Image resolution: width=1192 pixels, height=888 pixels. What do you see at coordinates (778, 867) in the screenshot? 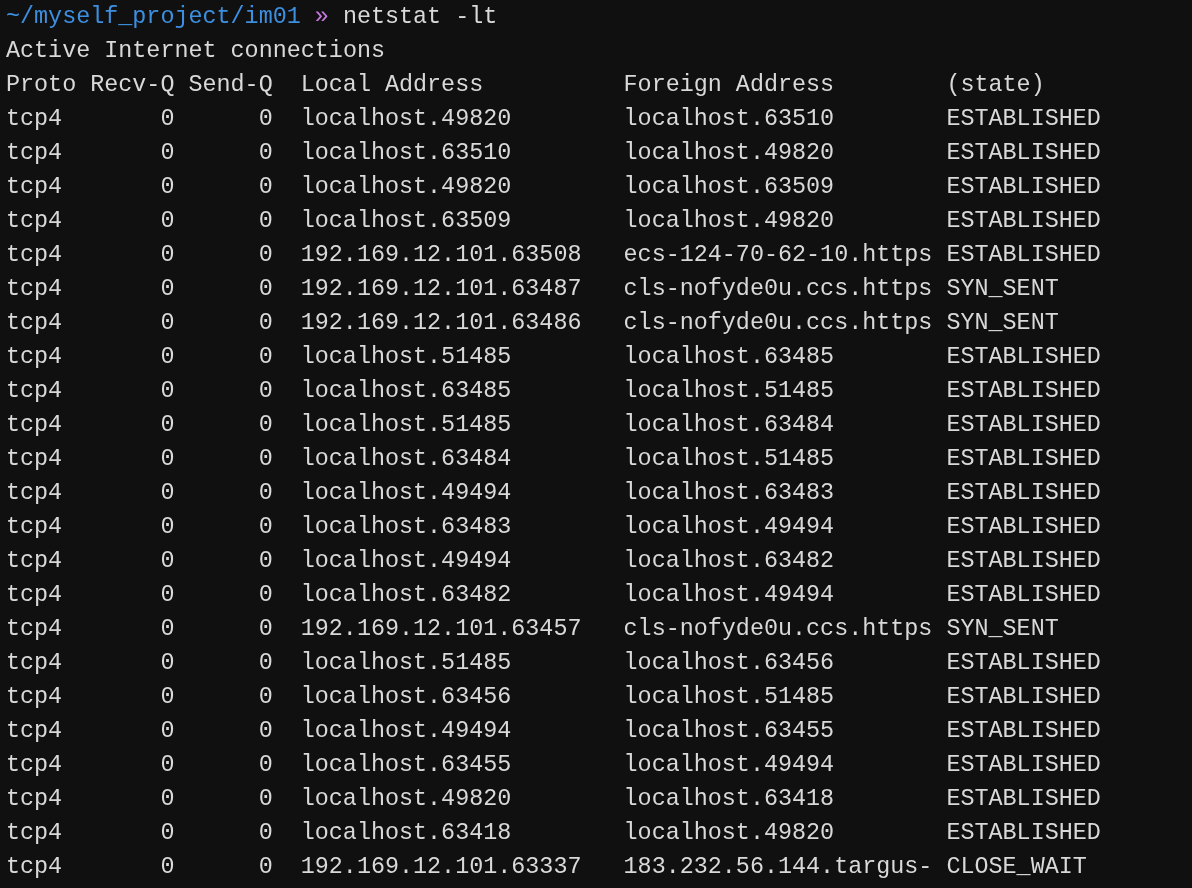
I see `table-cell-text: 183.232.56.144.targus-` at bounding box center [778, 867].